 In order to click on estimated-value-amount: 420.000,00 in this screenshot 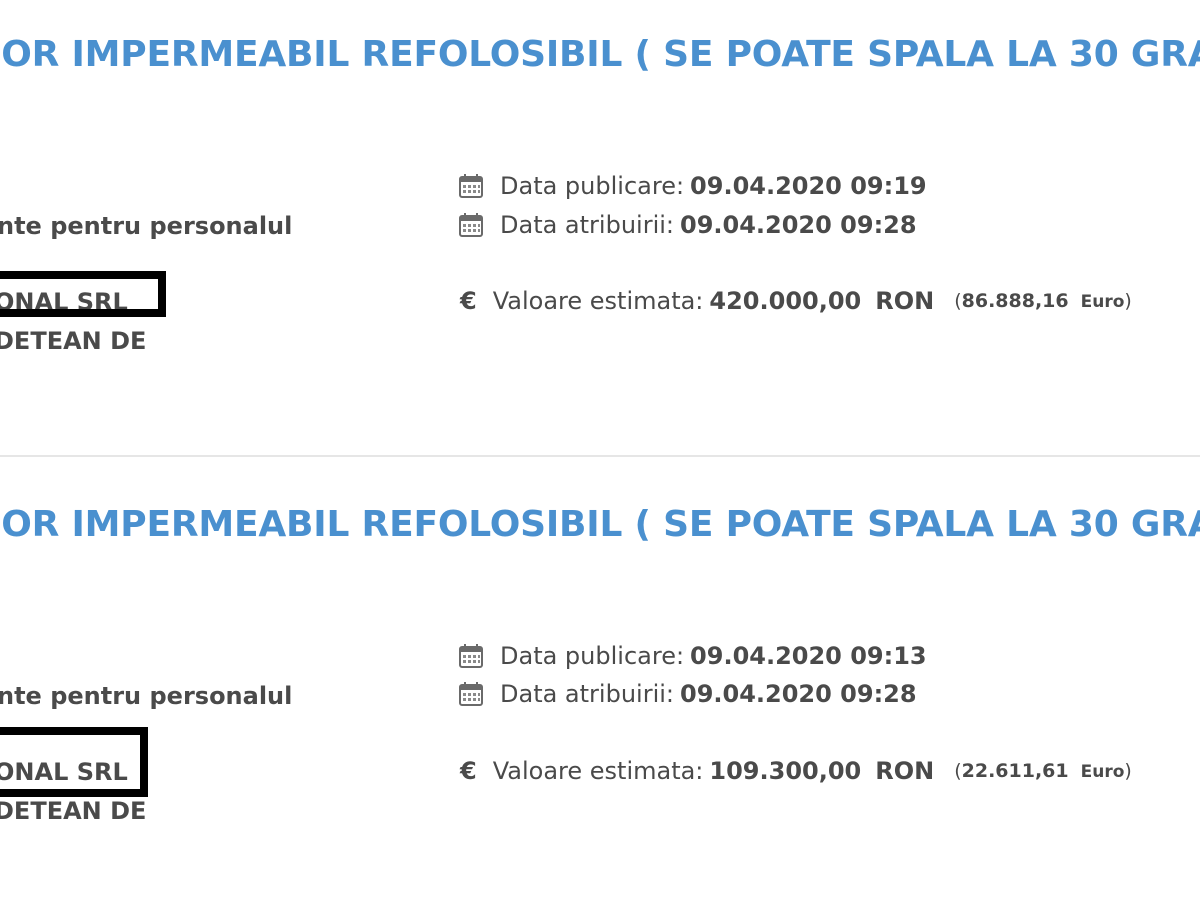, I will do `click(785, 301)`.